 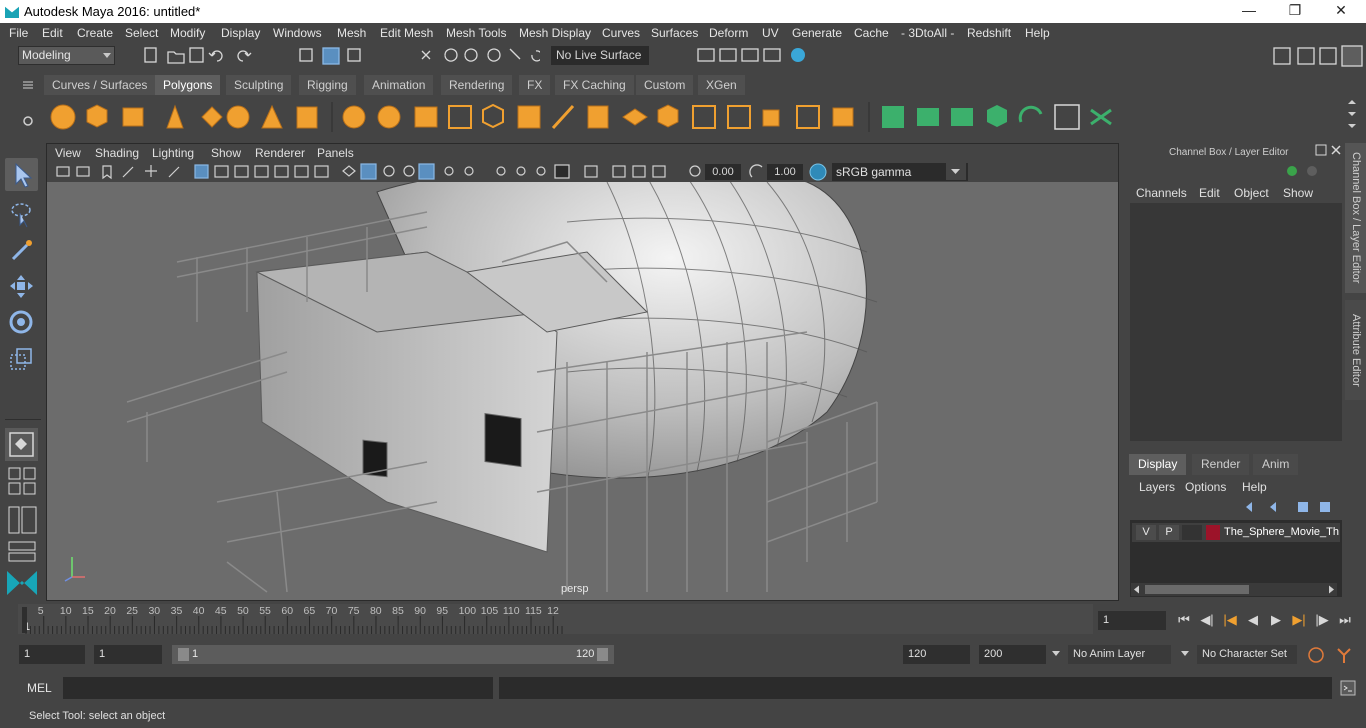 I want to click on layer-type-toggle, so click(x=1192, y=532).